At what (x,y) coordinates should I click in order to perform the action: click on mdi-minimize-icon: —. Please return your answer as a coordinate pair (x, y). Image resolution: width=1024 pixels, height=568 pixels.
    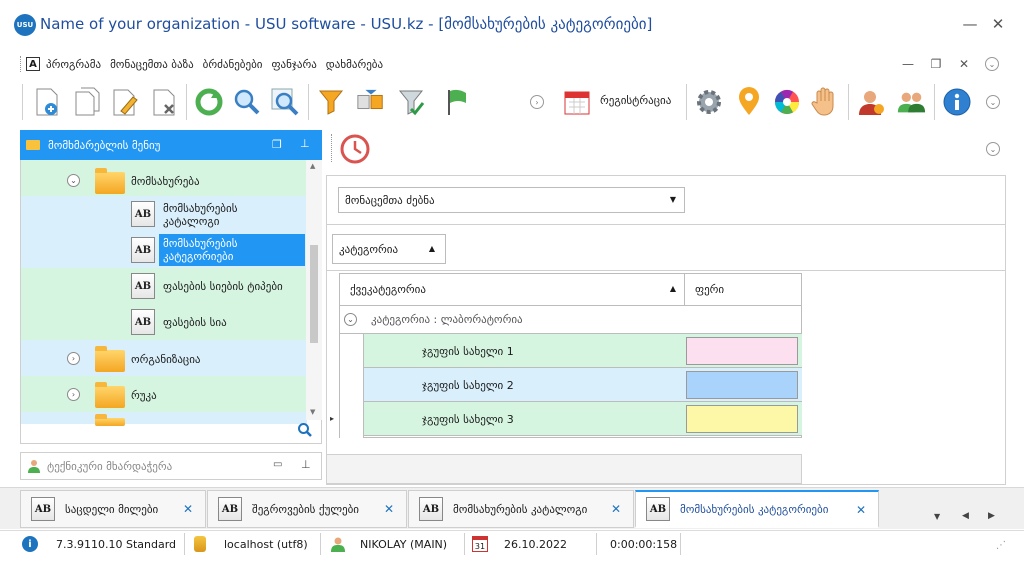
    Looking at the image, I should click on (908, 64).